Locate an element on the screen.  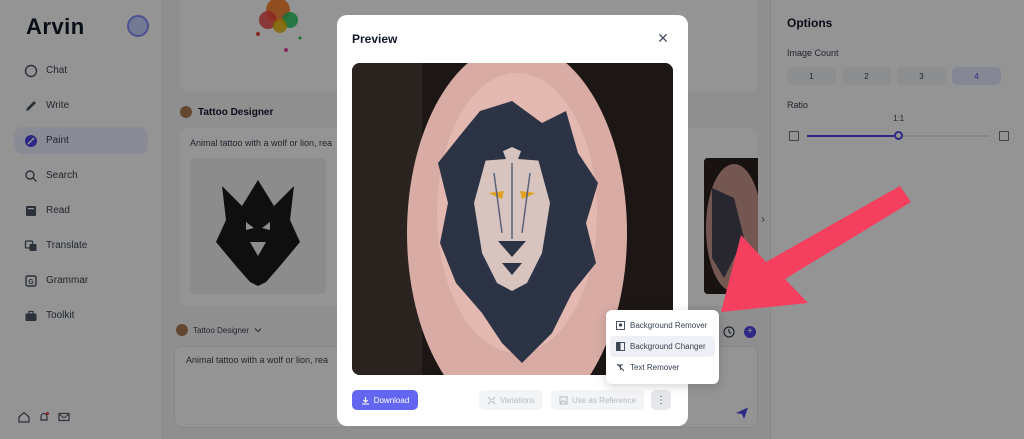
close-icon: ✕ is located at coordinates (663, 38).